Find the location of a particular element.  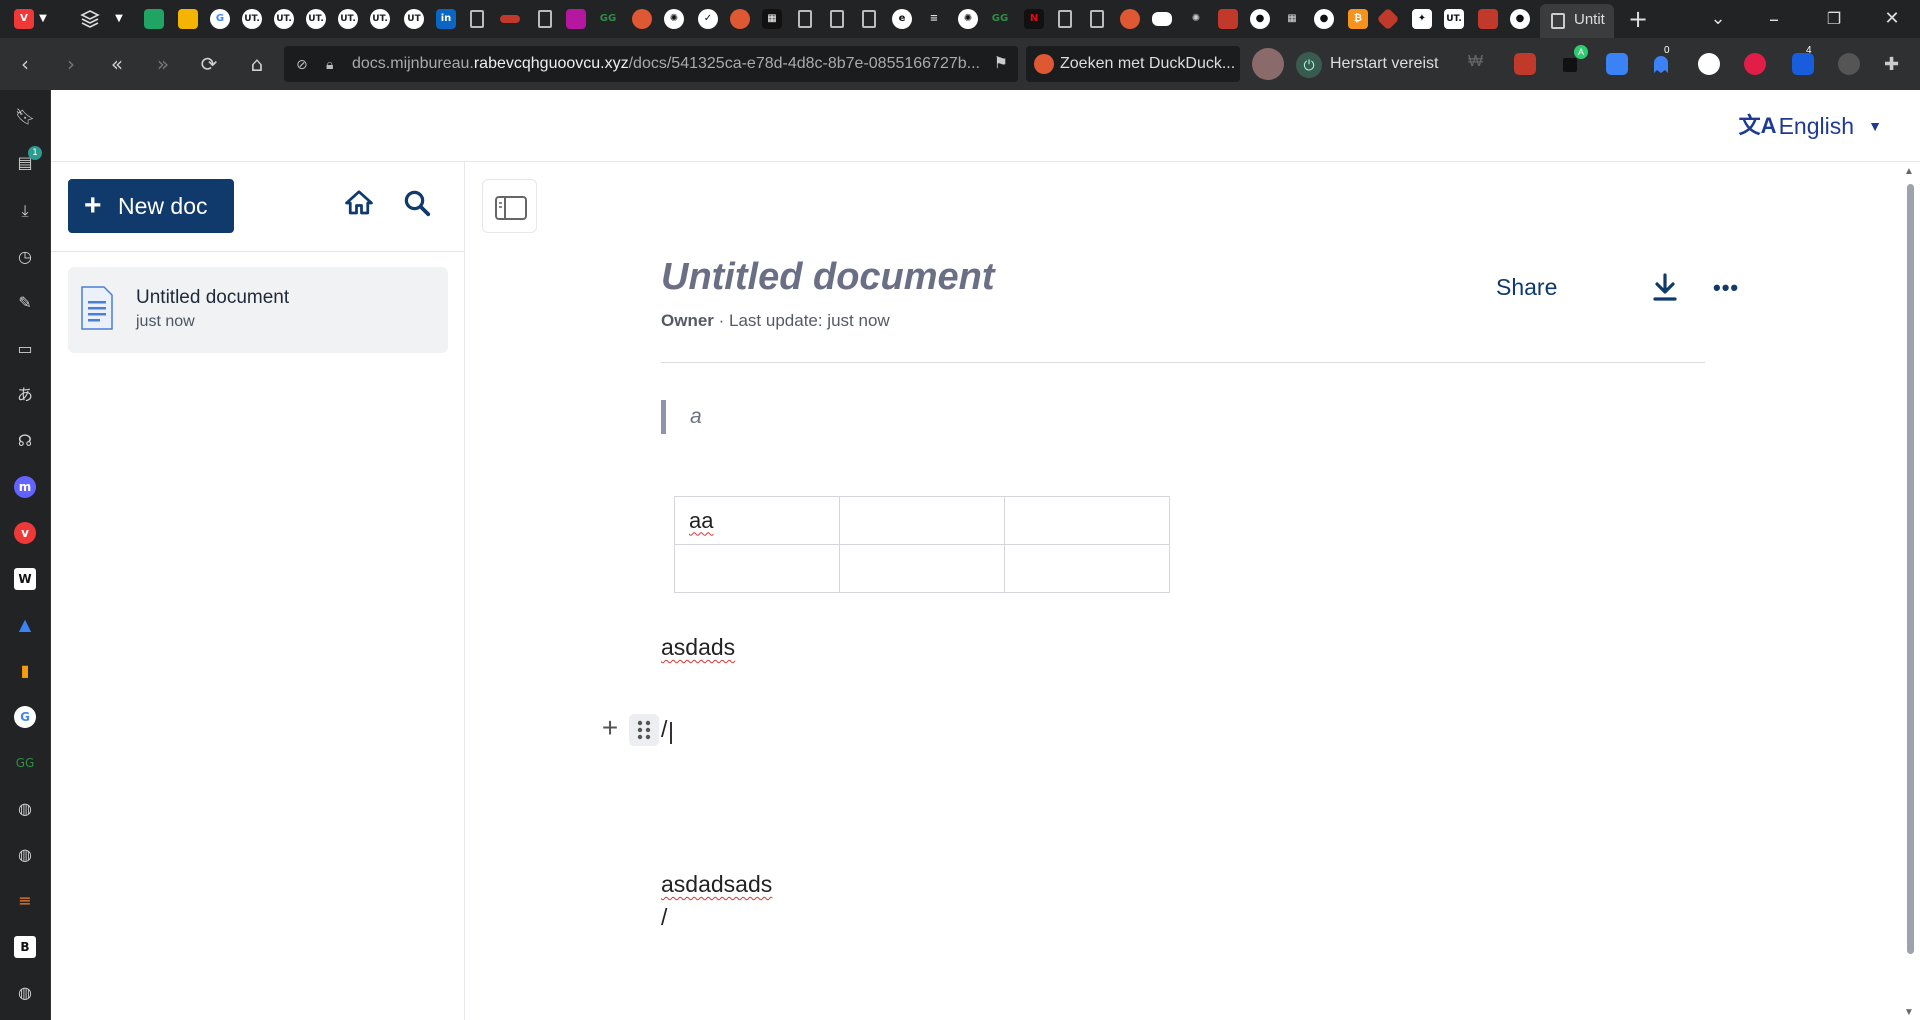

b-panel-icon: B is located at coordinates (25, 947).